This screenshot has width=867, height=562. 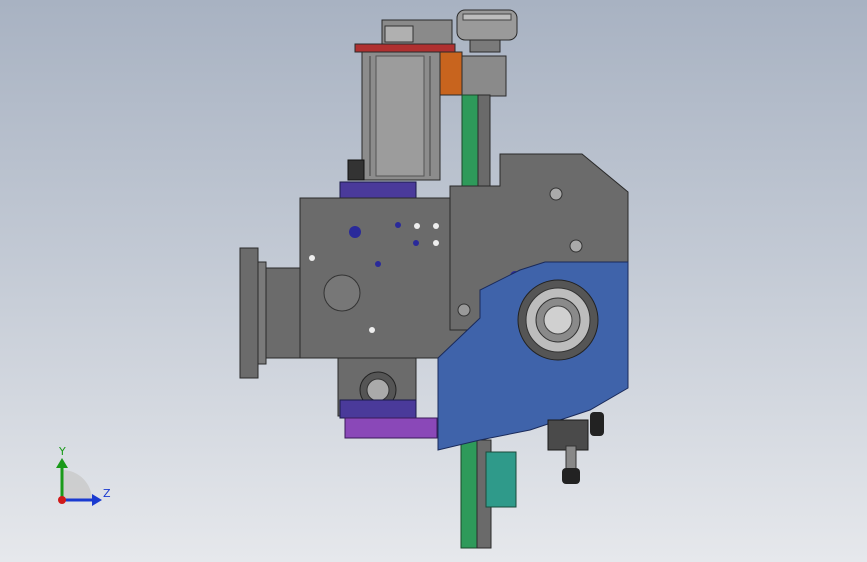 I want to click on triad-y-label: Y, so click(x=62, y=451).